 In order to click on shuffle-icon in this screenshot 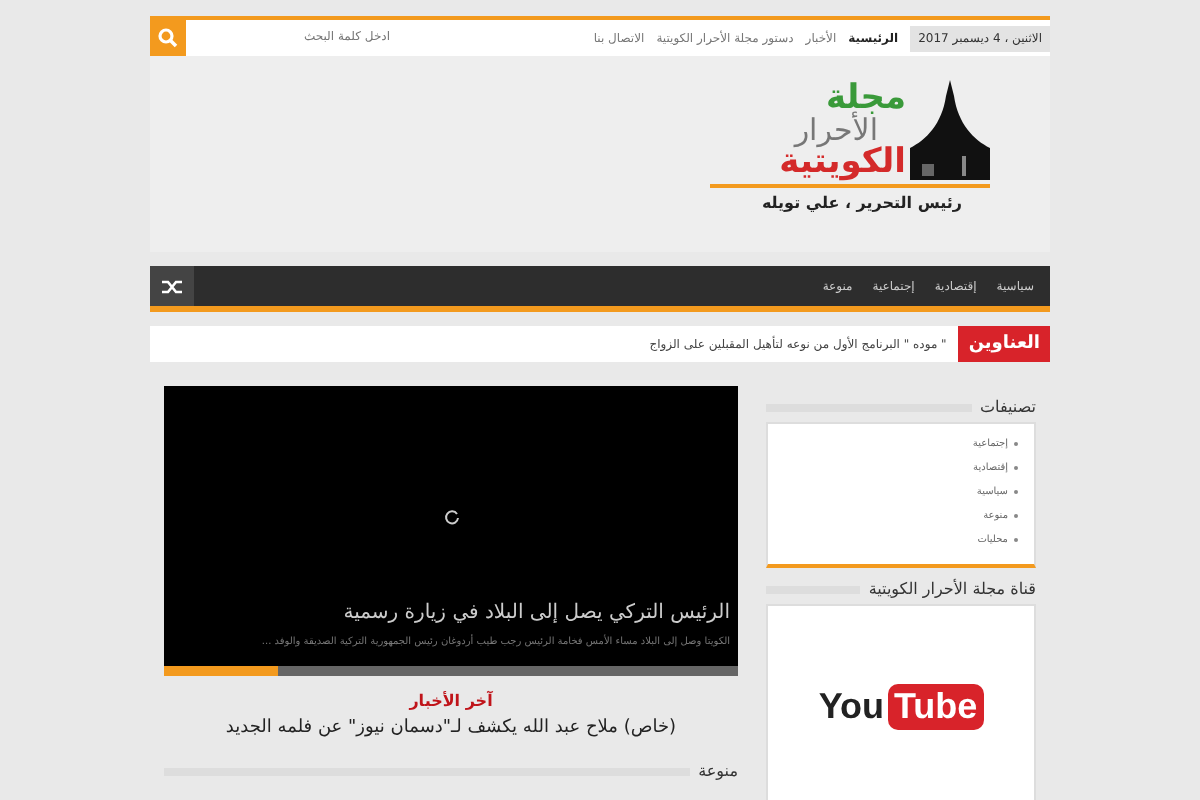, I will do `click(172, 286)`.